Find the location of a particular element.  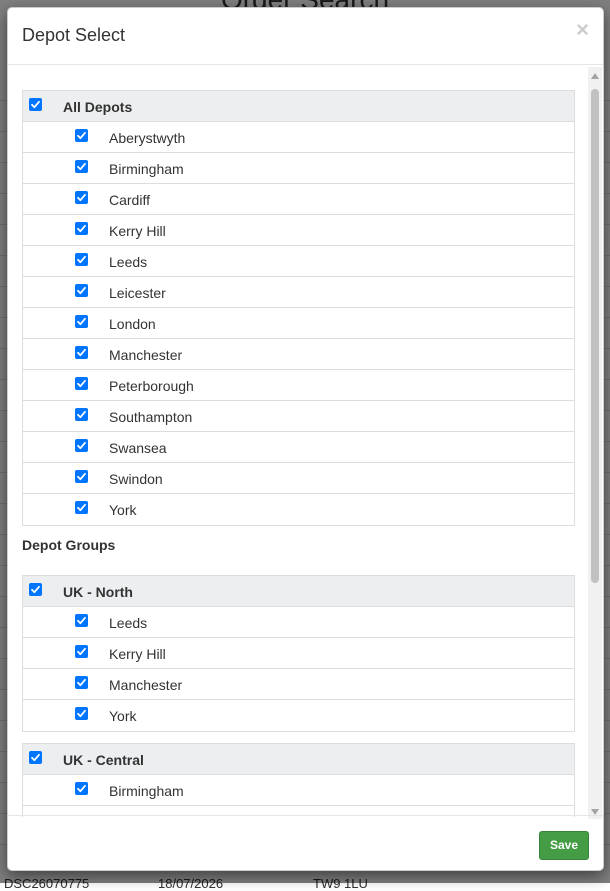

depot-label: Southampton is located at coordinates (151, 417).